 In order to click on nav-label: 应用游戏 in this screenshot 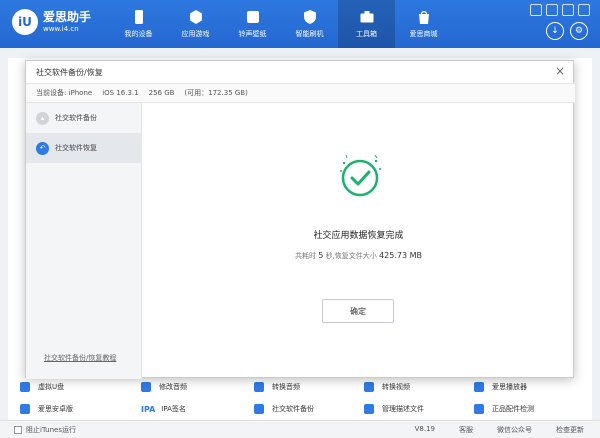, I will do `click(195, 34)`.